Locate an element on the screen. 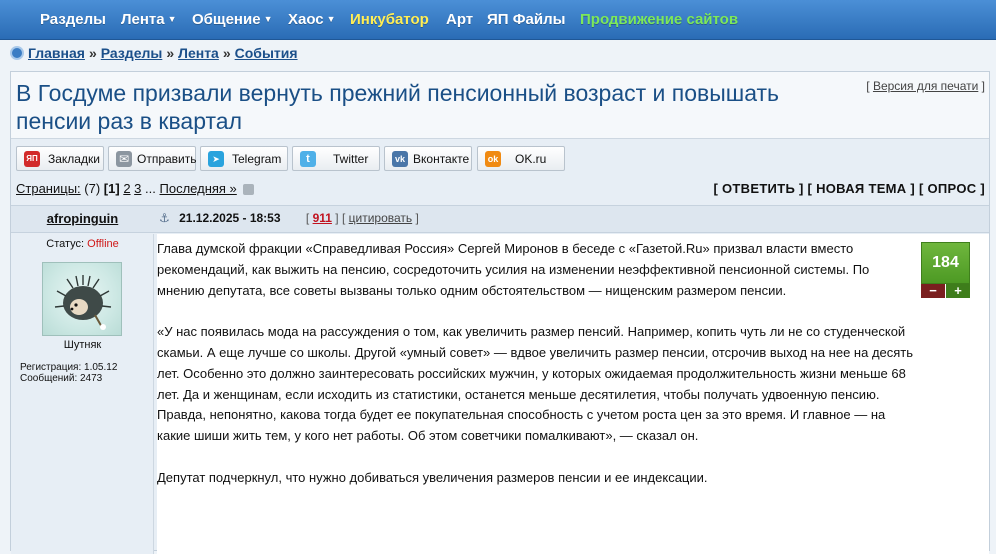  share-twitter-button: t Twitter is located at coordinates (336, 158).